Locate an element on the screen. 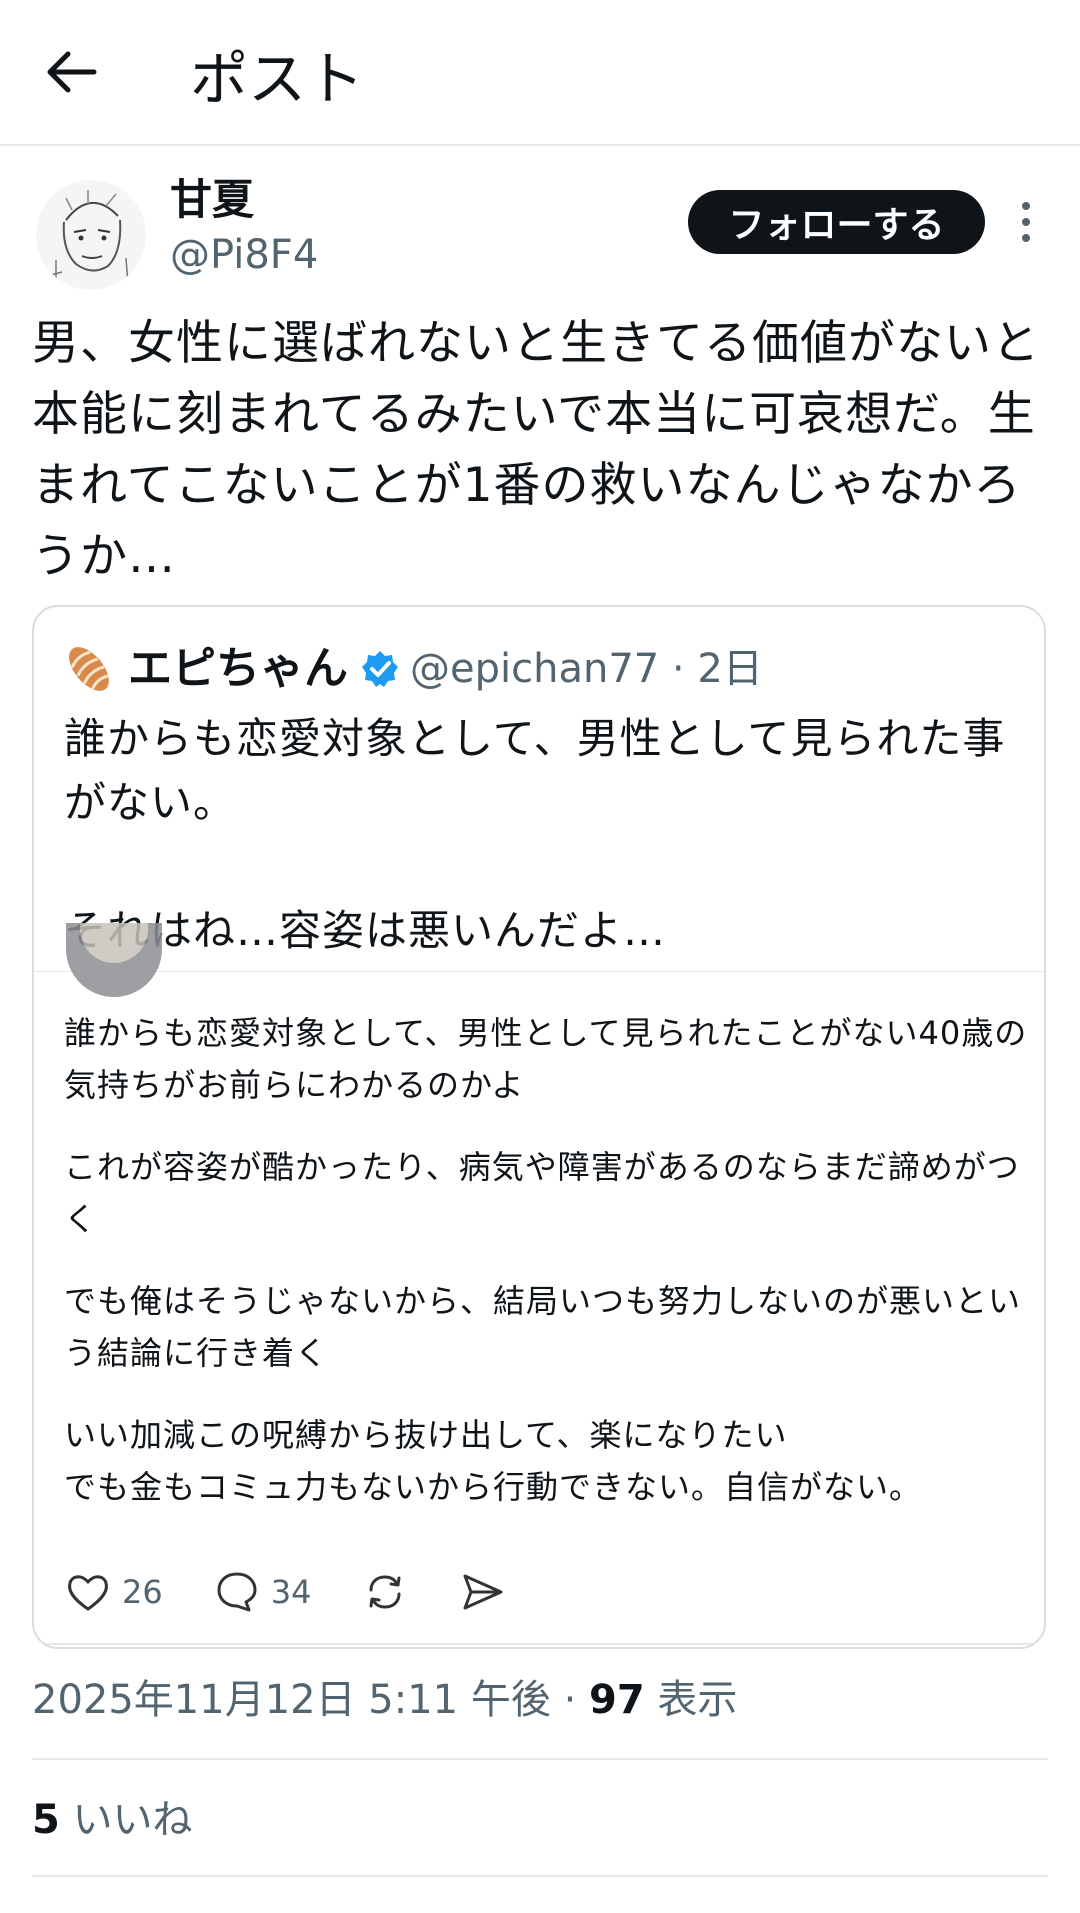 The width and height of the screenshot is (1080, 1913). post-author-row: 甘夏 @Pi8F4 フォローする is located at coordinates (540, 225).